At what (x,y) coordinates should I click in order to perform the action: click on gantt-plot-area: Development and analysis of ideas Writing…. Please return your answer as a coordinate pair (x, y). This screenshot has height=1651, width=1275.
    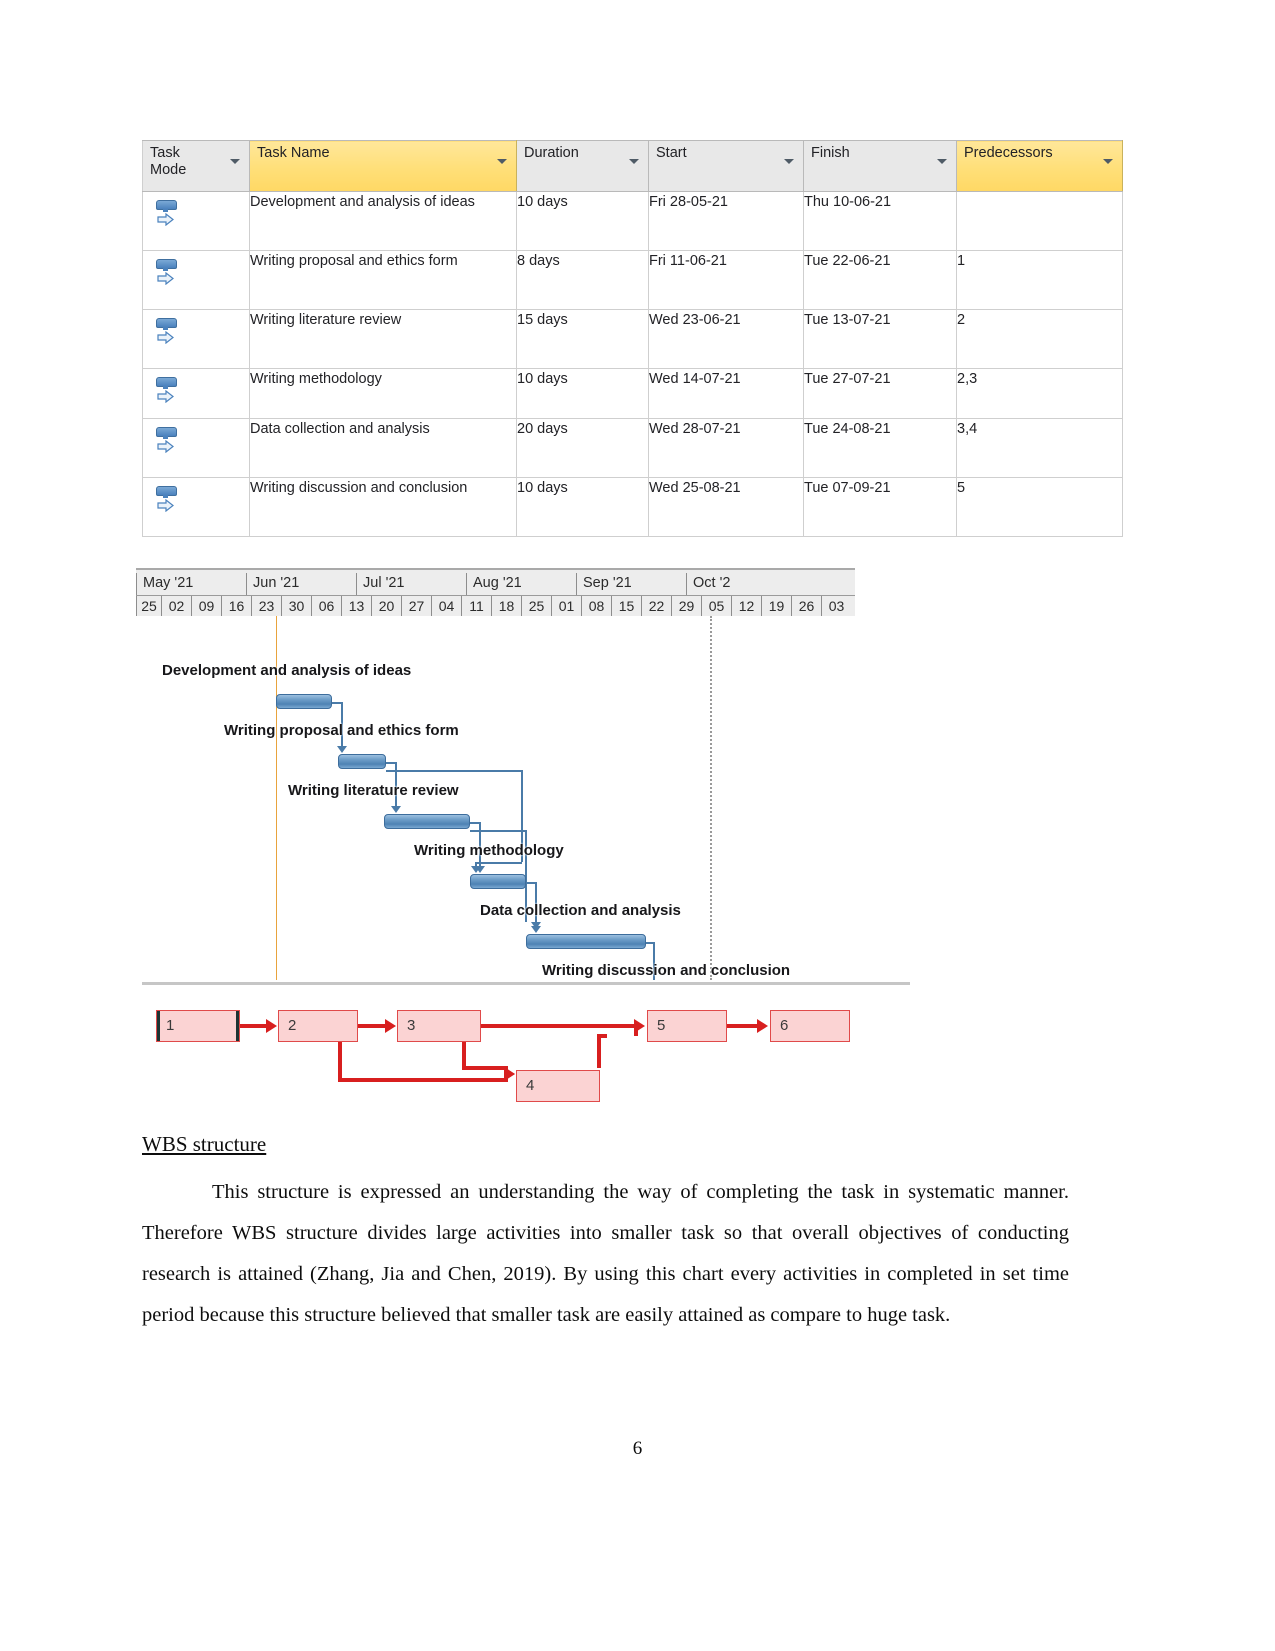
    Looking at the image, I should click on (495, 798).